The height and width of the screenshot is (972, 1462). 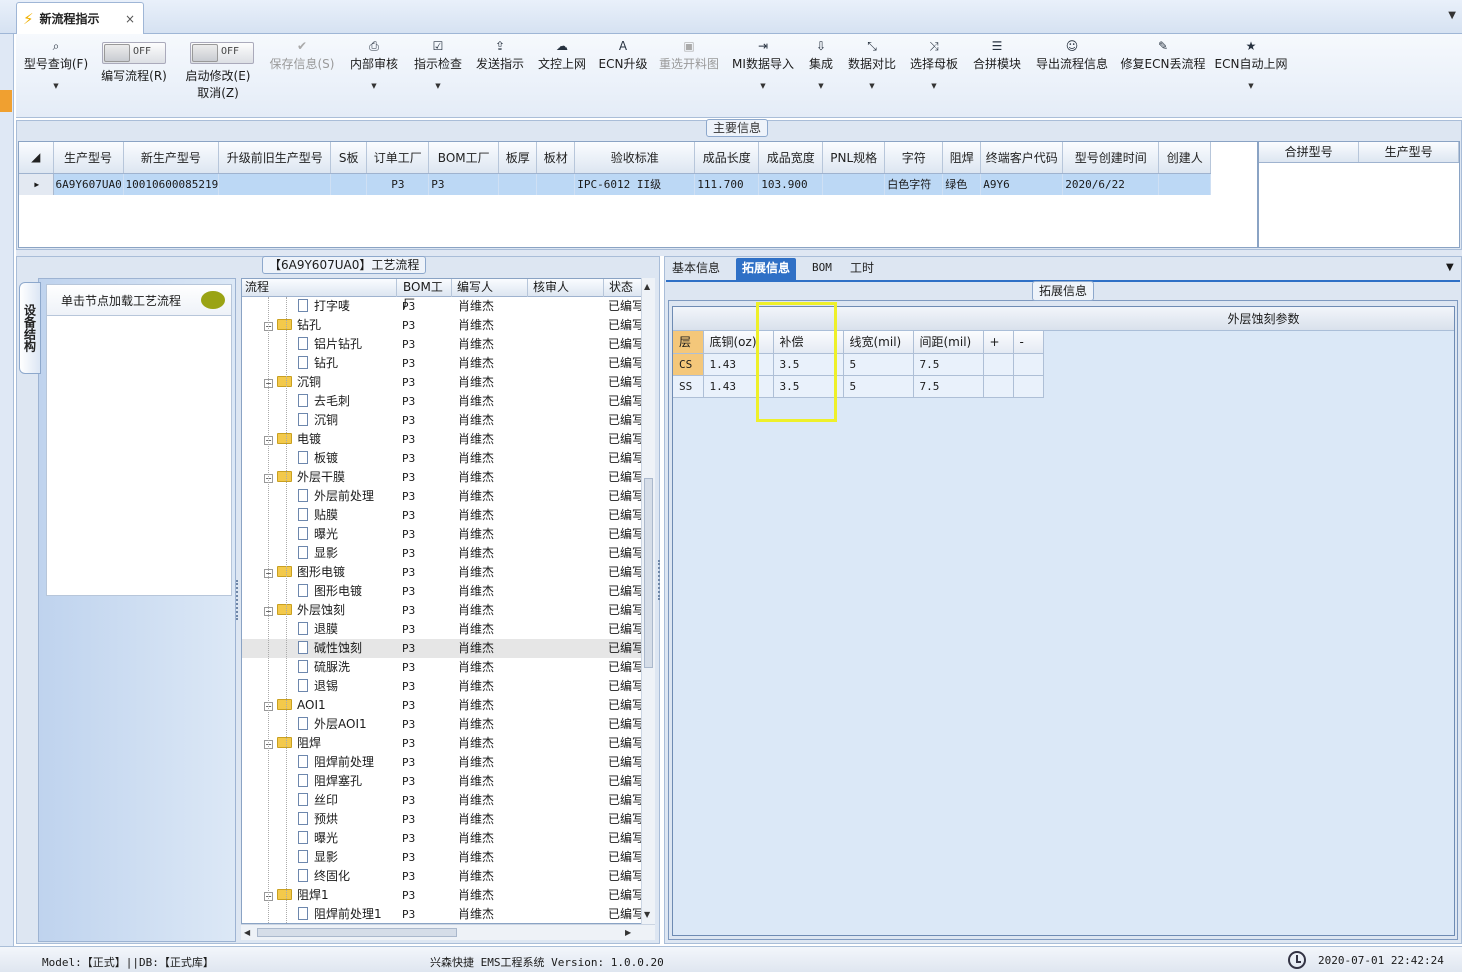 I want to click on tree-group-row: − 电镀 P3 肖维杰 已编写, so click(x=447, y=439).